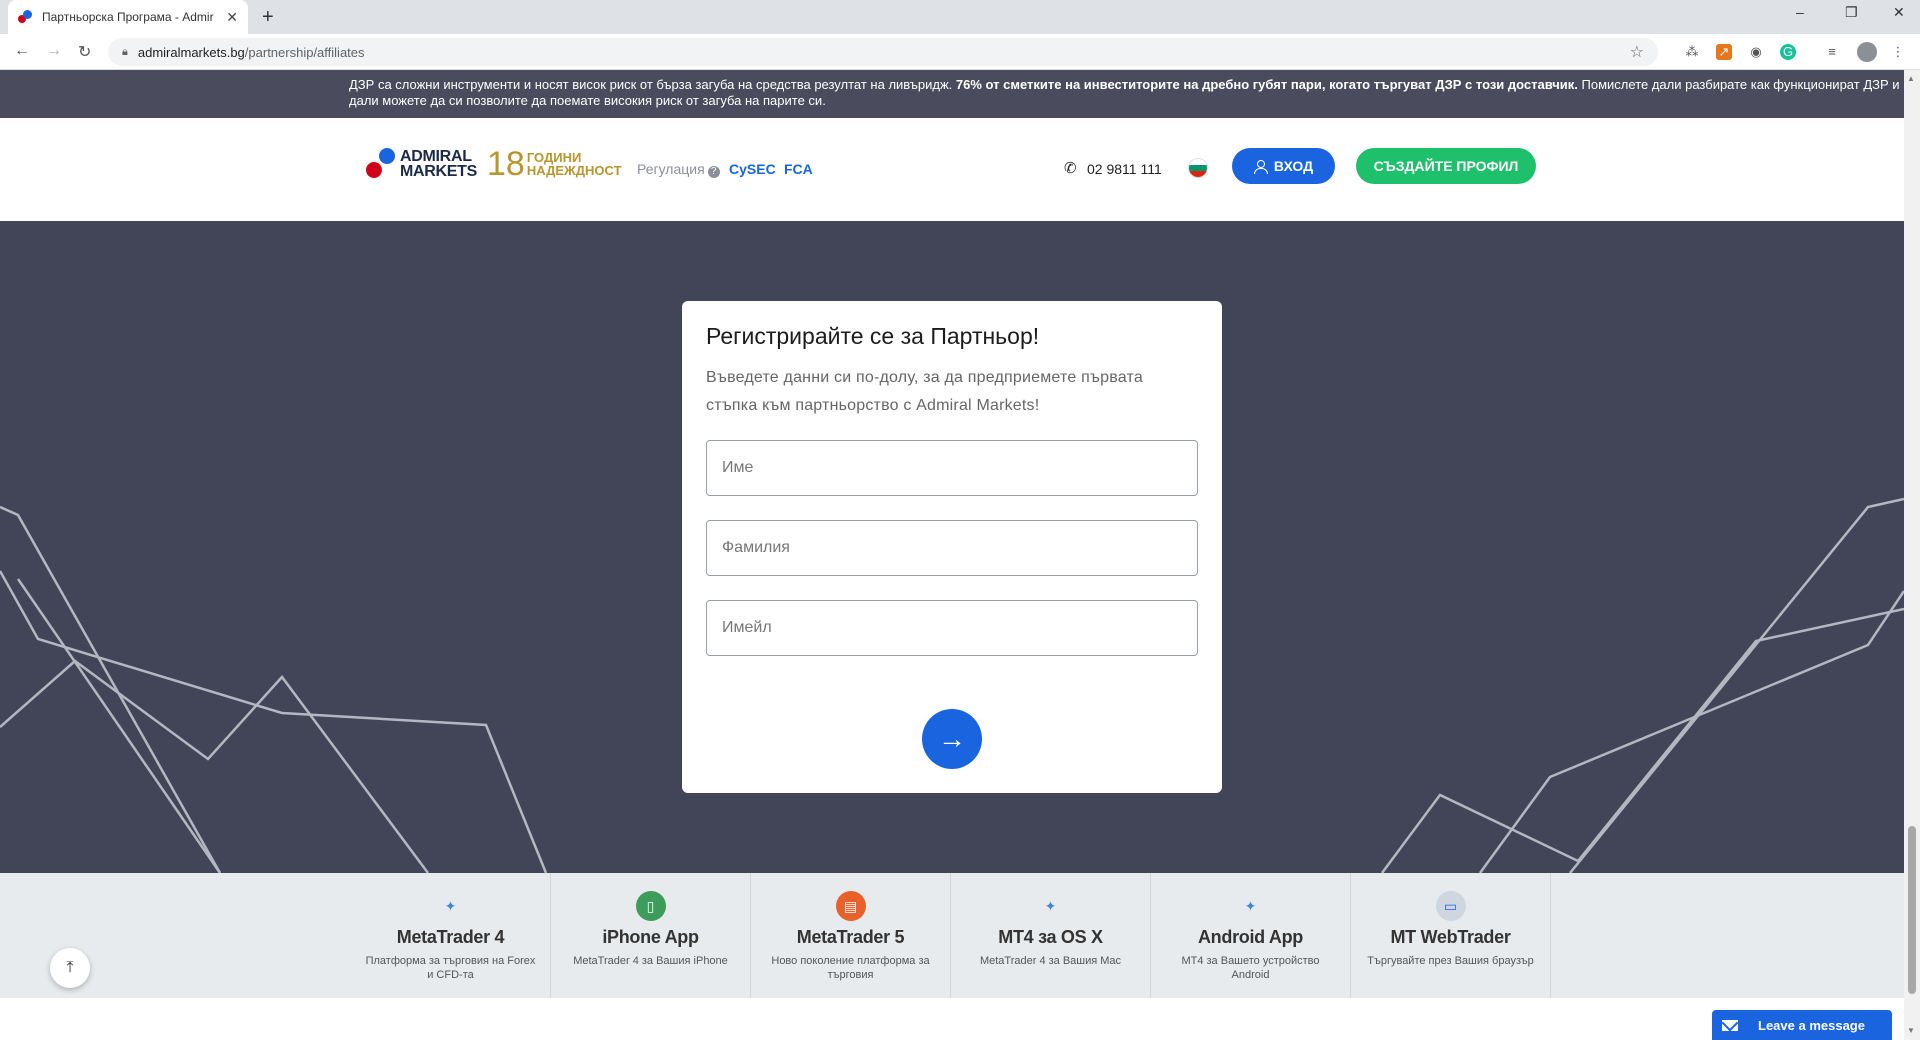 The width and height of the screenshot is (1920, 1040). Describe the element at coordinates (952, 1019) in the screenshot. I see `page-bottom` at that location.